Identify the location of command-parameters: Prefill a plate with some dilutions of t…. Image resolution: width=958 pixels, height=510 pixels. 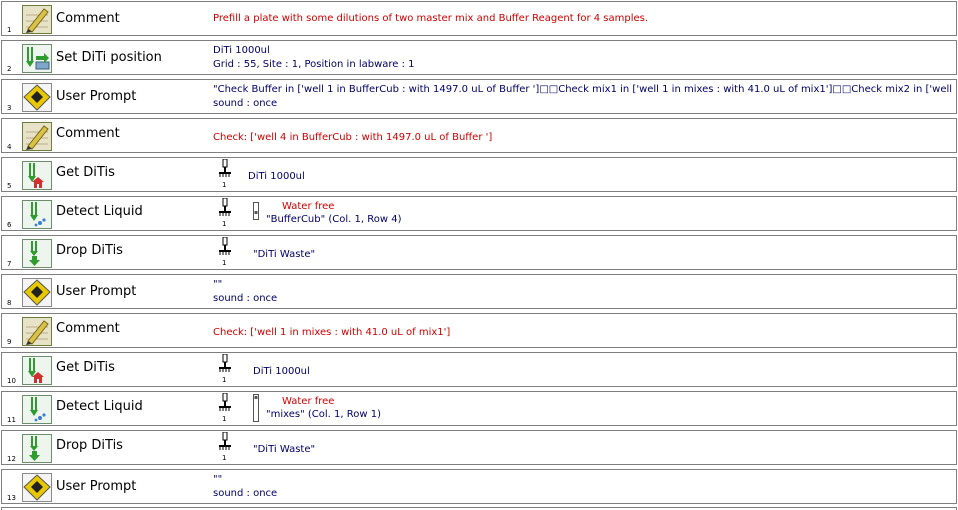
(584, 18).